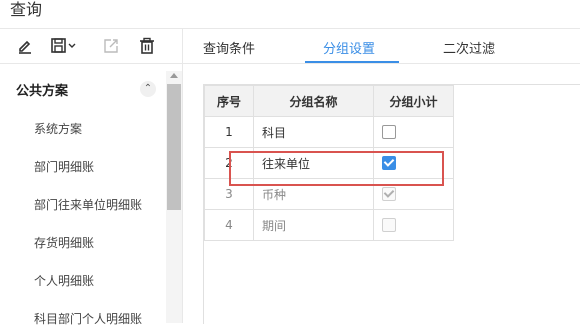 The image size is (580, 327). What do you see at coordinates (413, 101) in the screenshot?
I see `column-header: 分组小计` at bounding box center [413, 101].